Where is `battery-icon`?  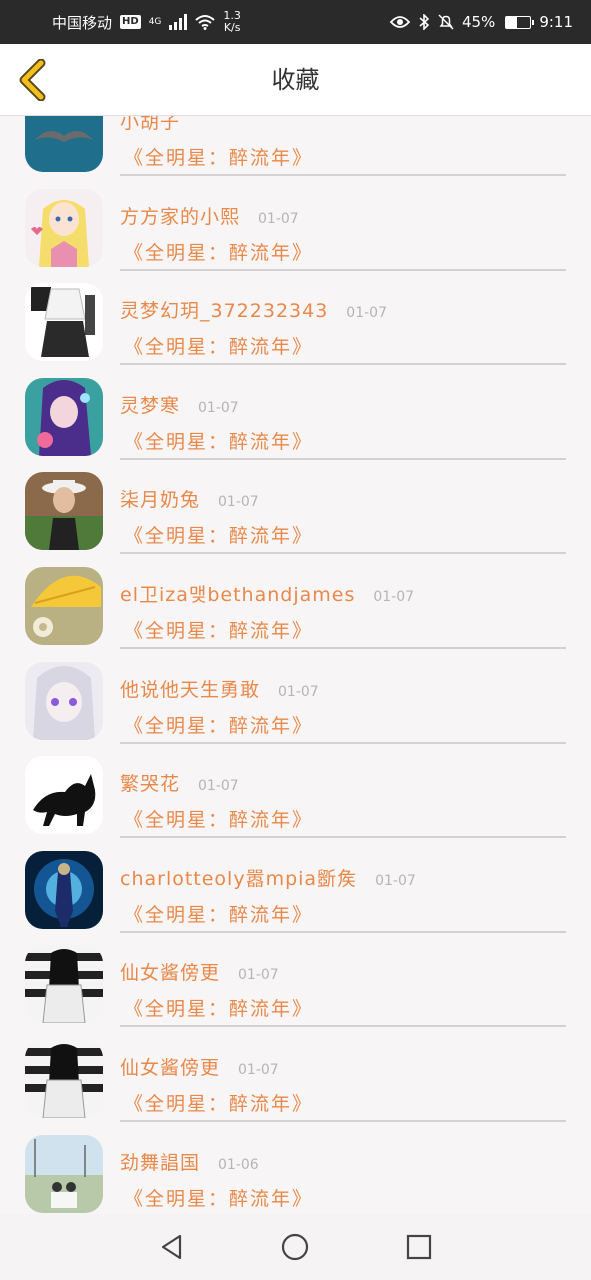
battery-icon is located at coordinates (520, 22).